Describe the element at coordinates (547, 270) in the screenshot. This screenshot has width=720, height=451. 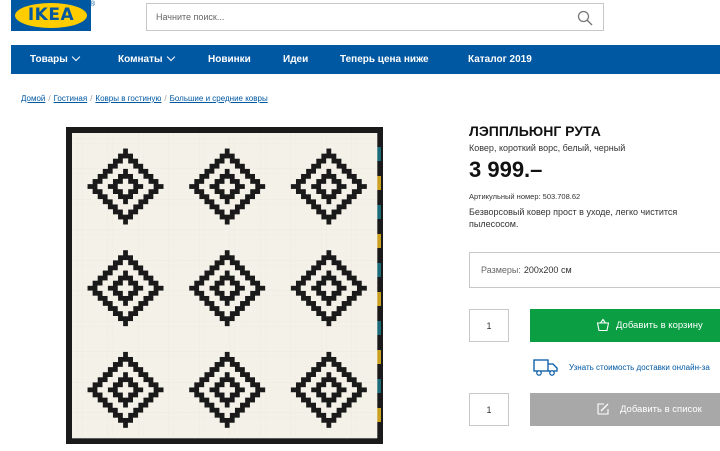
I see `size-value: 200x200 см` at that location.